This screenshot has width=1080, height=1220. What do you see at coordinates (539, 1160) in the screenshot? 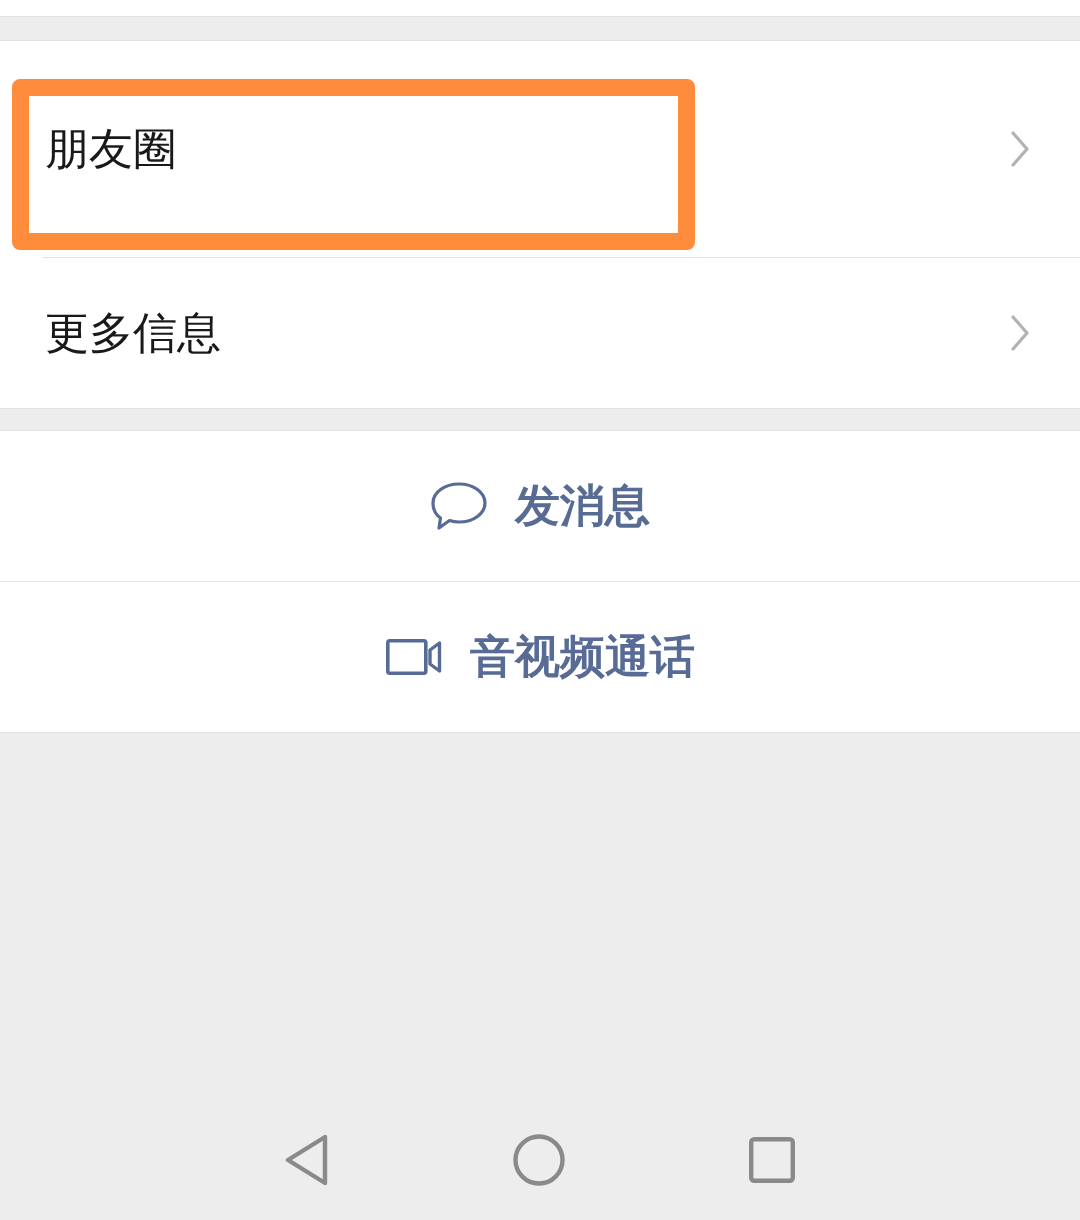
I see `home-icon` at bounding box center [539, 1160].